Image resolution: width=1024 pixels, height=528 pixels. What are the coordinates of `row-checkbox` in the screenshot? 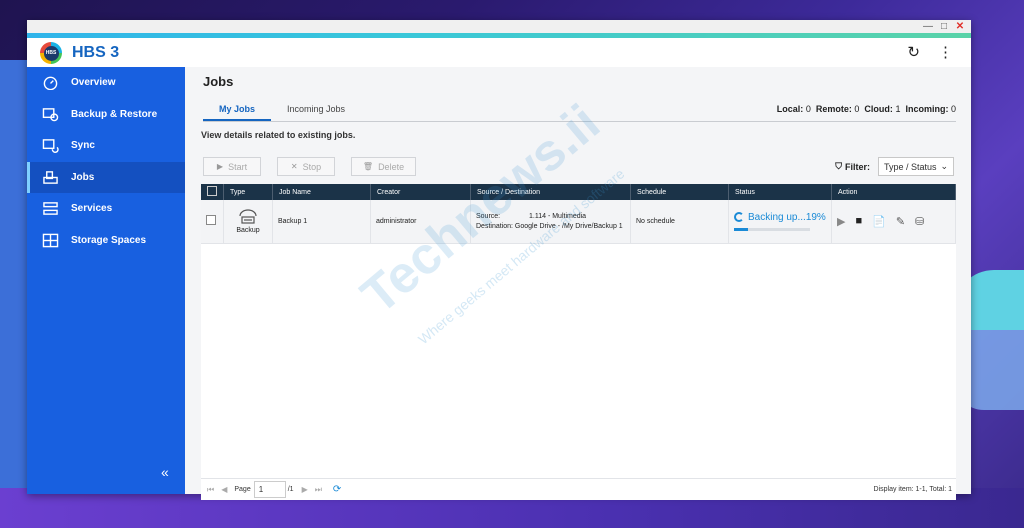 It's located at (211, 220).